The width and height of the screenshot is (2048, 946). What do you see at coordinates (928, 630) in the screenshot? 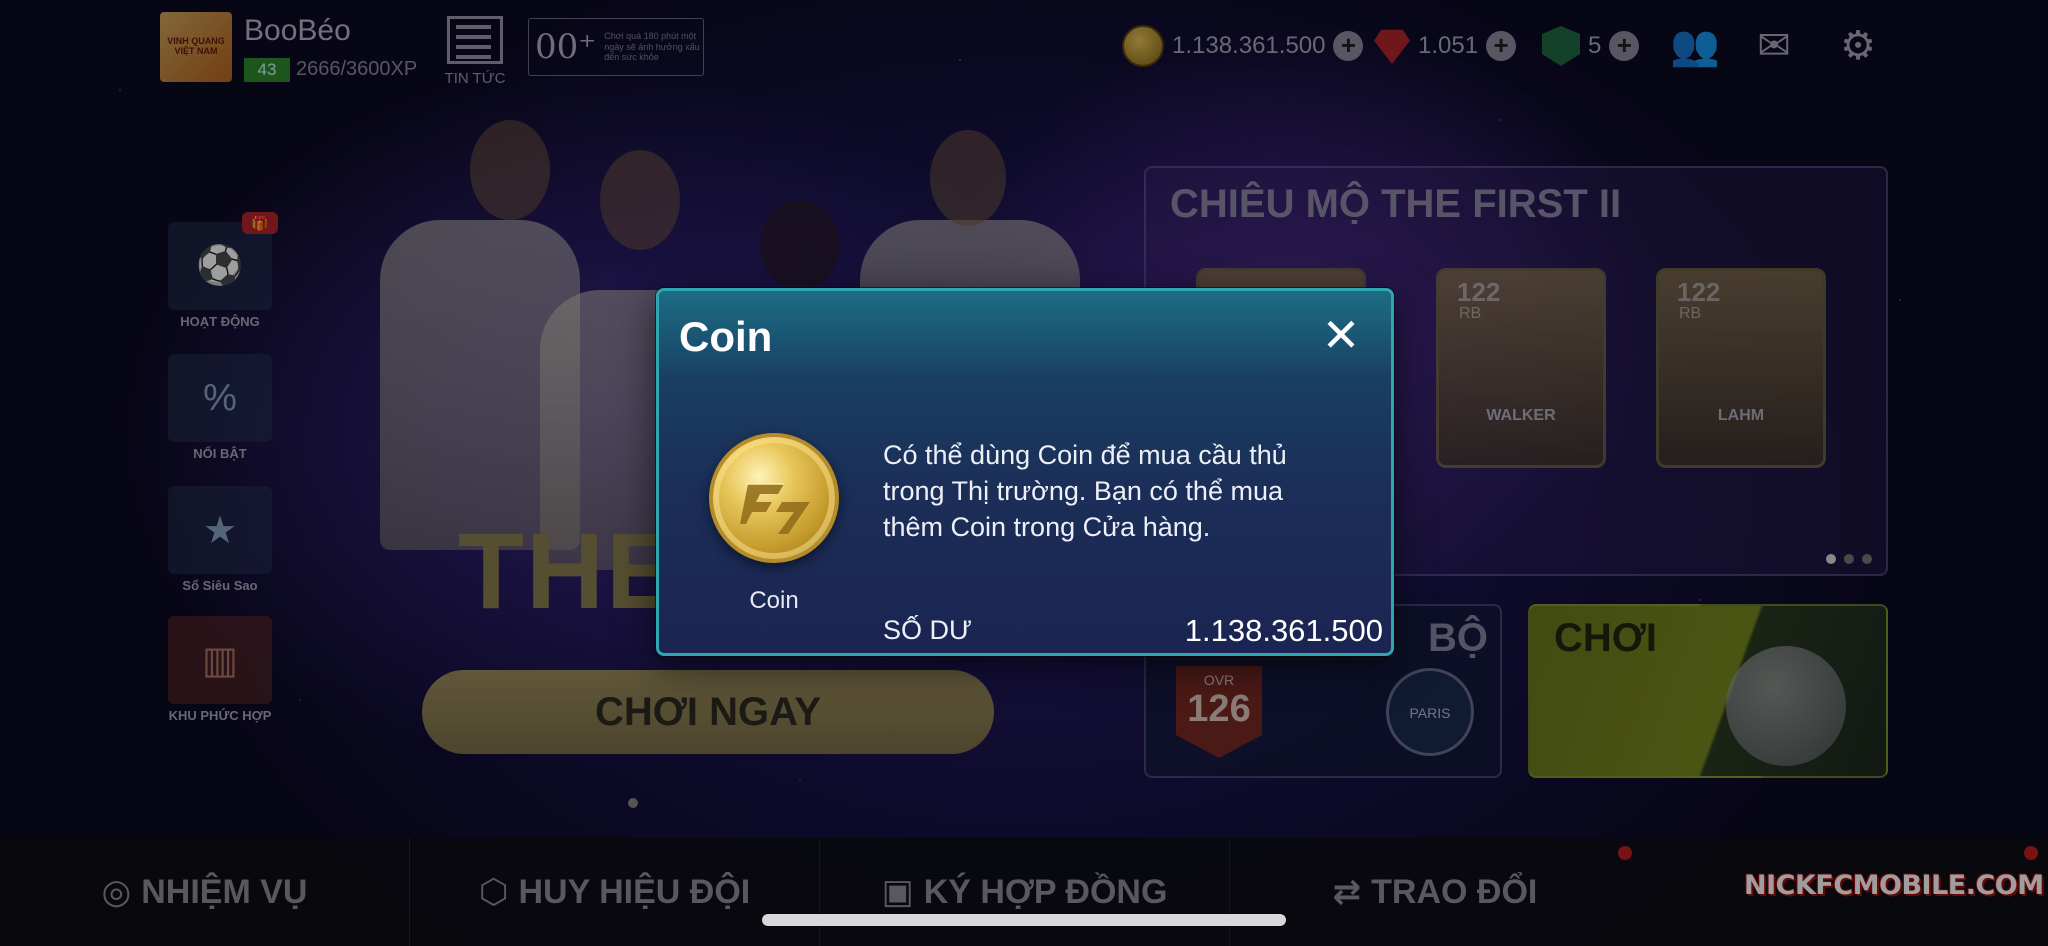
I see `balance-label: SỐ DƯ` at bounding box center [928, 630].